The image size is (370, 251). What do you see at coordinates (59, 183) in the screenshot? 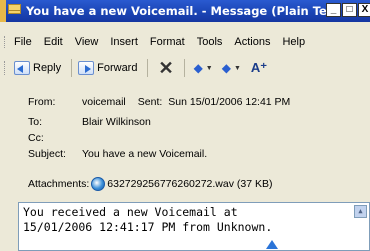
I see `attachments-label: Attachments:` at bounding box center [59, 183].